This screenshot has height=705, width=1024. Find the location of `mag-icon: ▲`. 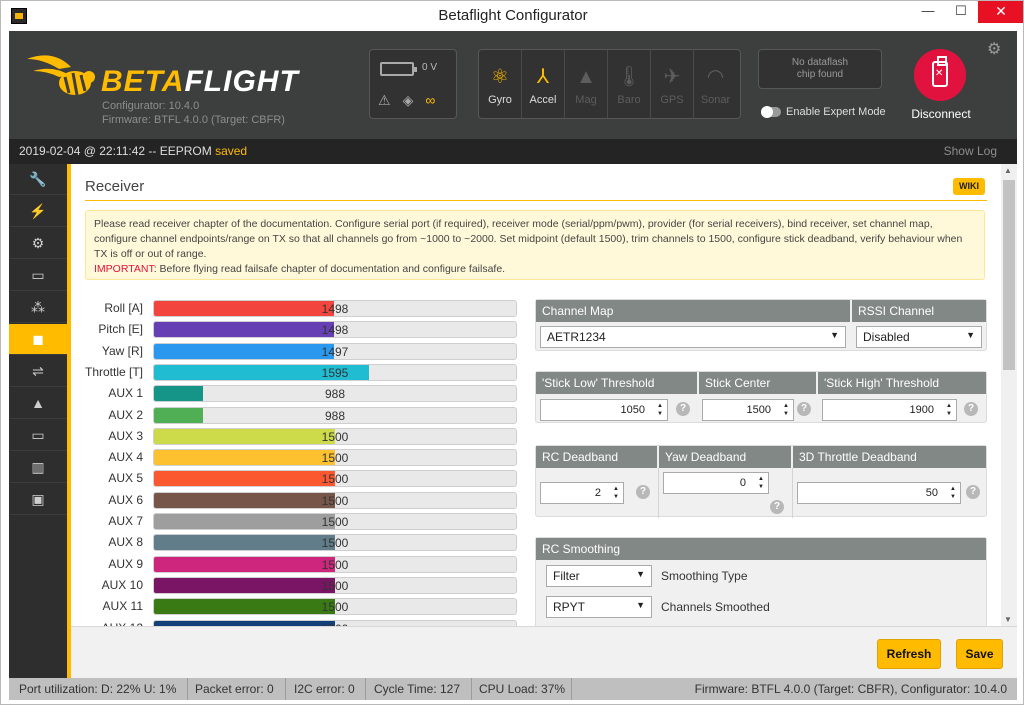

mag-icon: ▲ is located at coordinates (586, 77).